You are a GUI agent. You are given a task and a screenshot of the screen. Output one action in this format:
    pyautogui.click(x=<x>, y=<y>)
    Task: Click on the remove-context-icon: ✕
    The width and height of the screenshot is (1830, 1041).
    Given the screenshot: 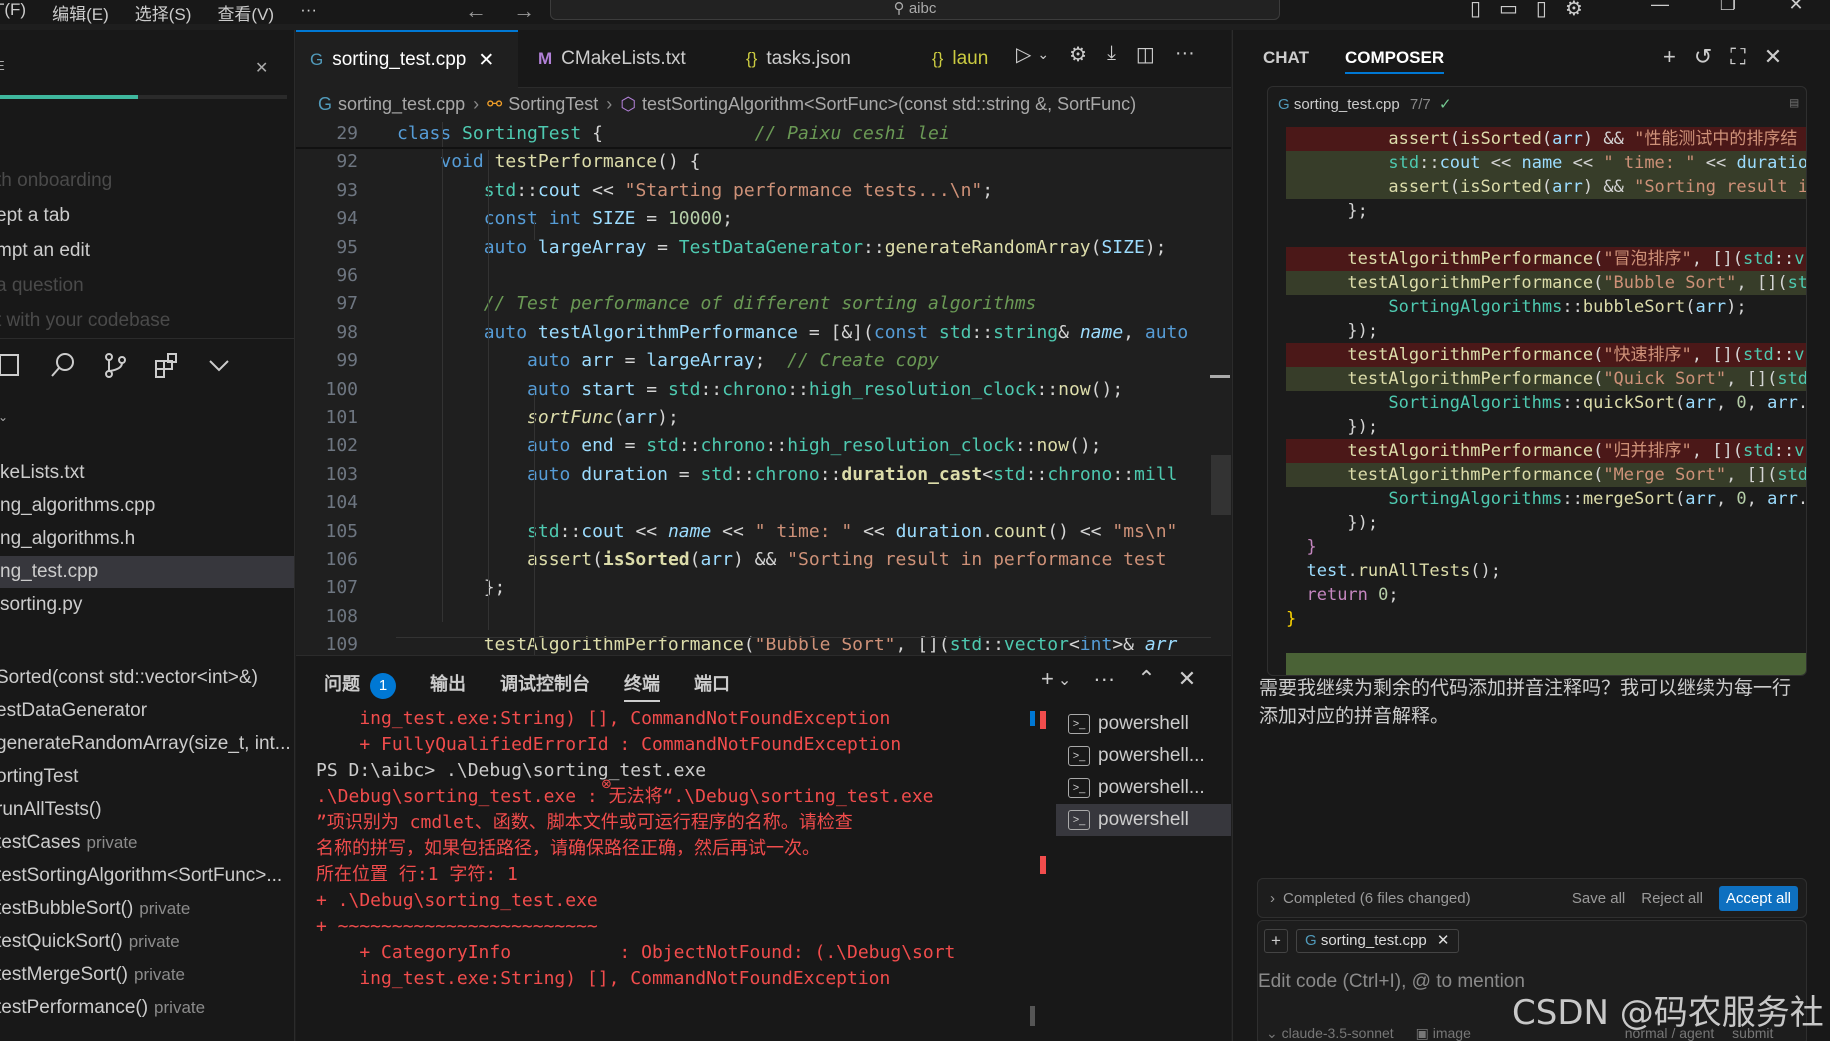 What is the action you would take?
    pyautogui.click(x=1443, y=940)
    